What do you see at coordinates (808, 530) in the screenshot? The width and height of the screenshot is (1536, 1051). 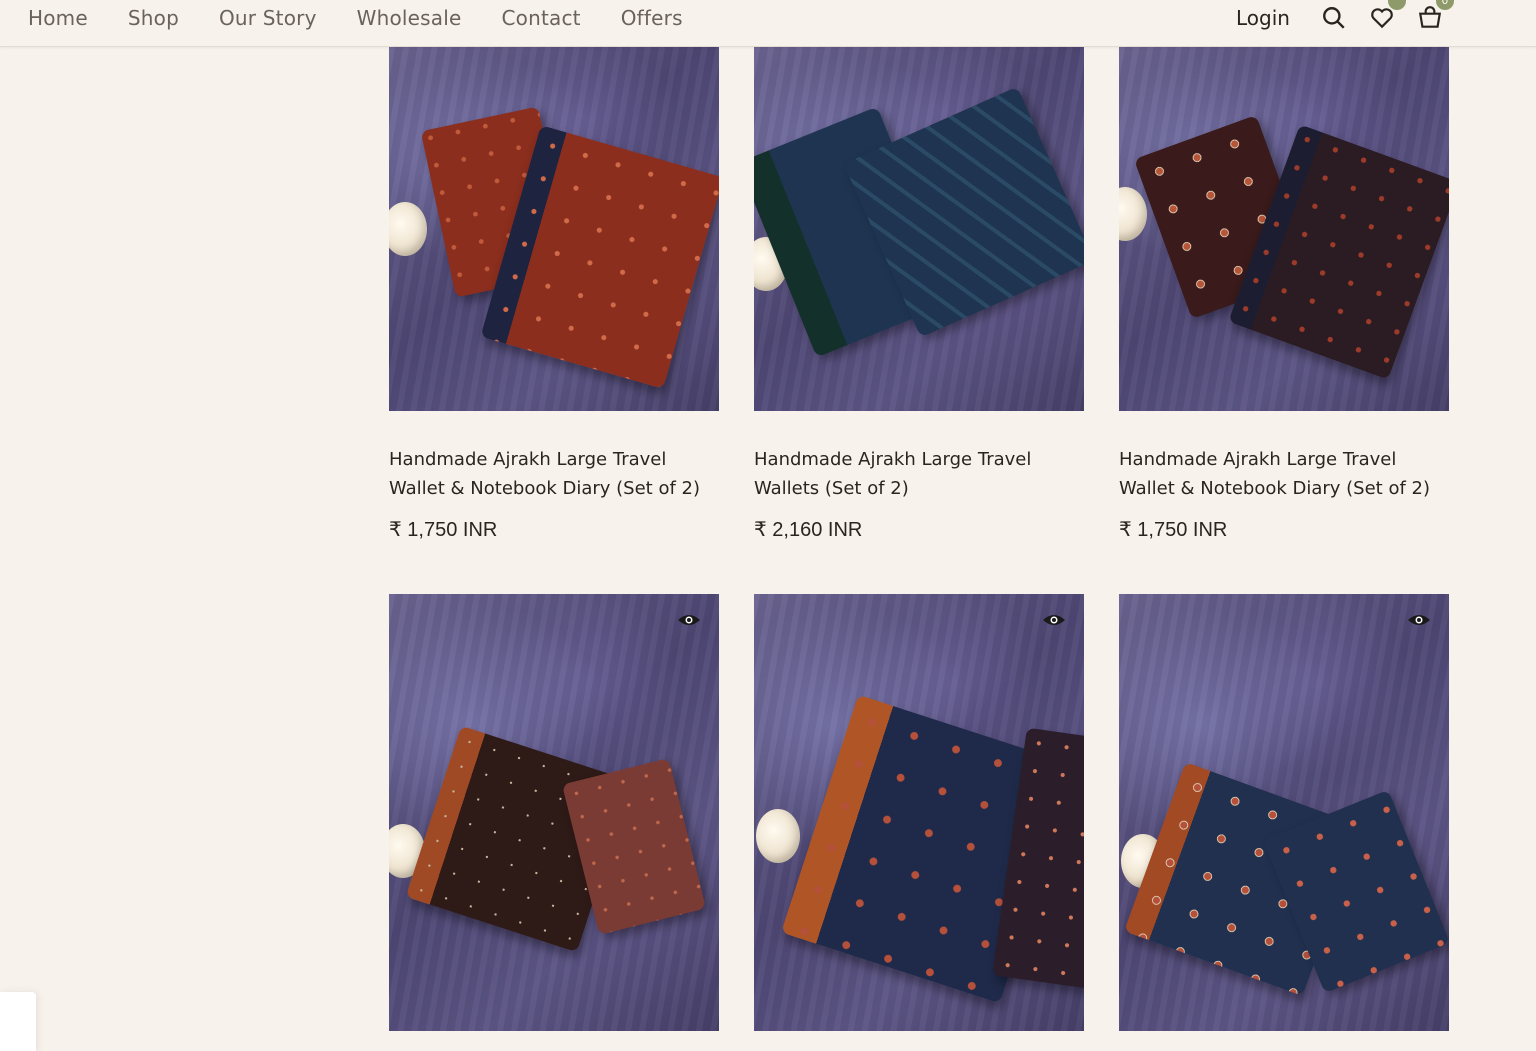 I see `product-price: ₹ 2,160 INR` at bounding box center [808, 530].